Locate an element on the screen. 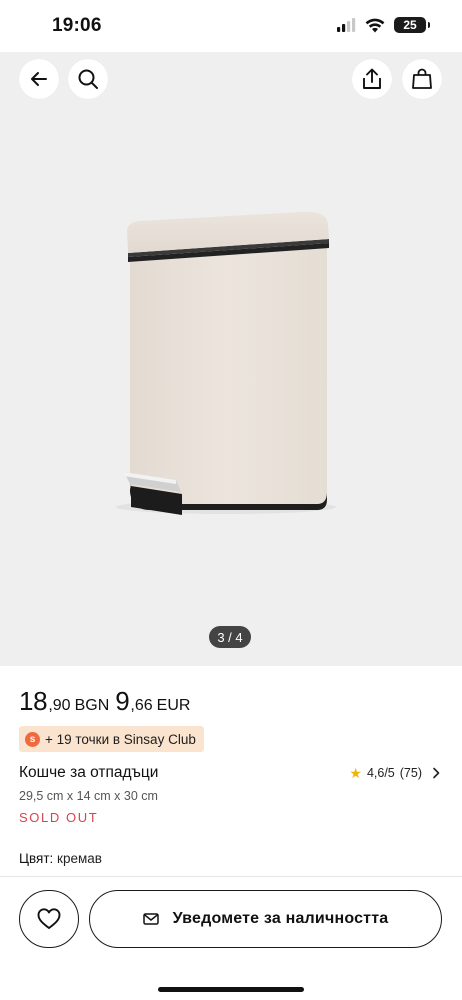  home-indicator is located at coordinates (231, 989).